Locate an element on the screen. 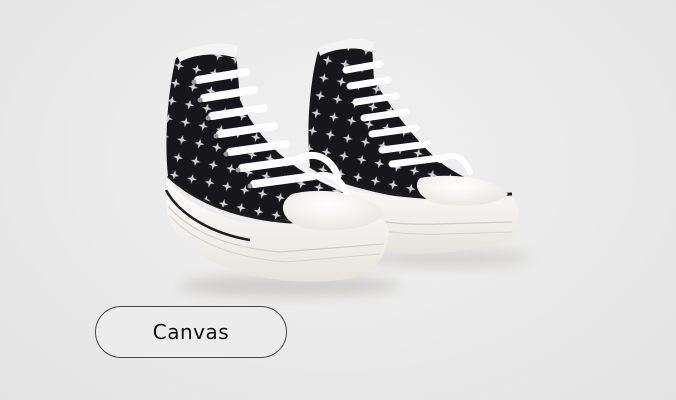  category-button: Canvas is located at coordinates (191, 332).